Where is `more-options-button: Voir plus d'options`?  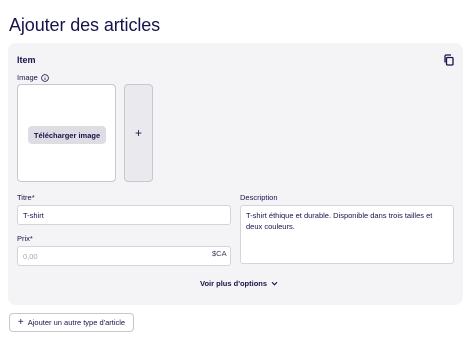
more-options-button: Voir plus d'options is located at coordinates (239, 283).